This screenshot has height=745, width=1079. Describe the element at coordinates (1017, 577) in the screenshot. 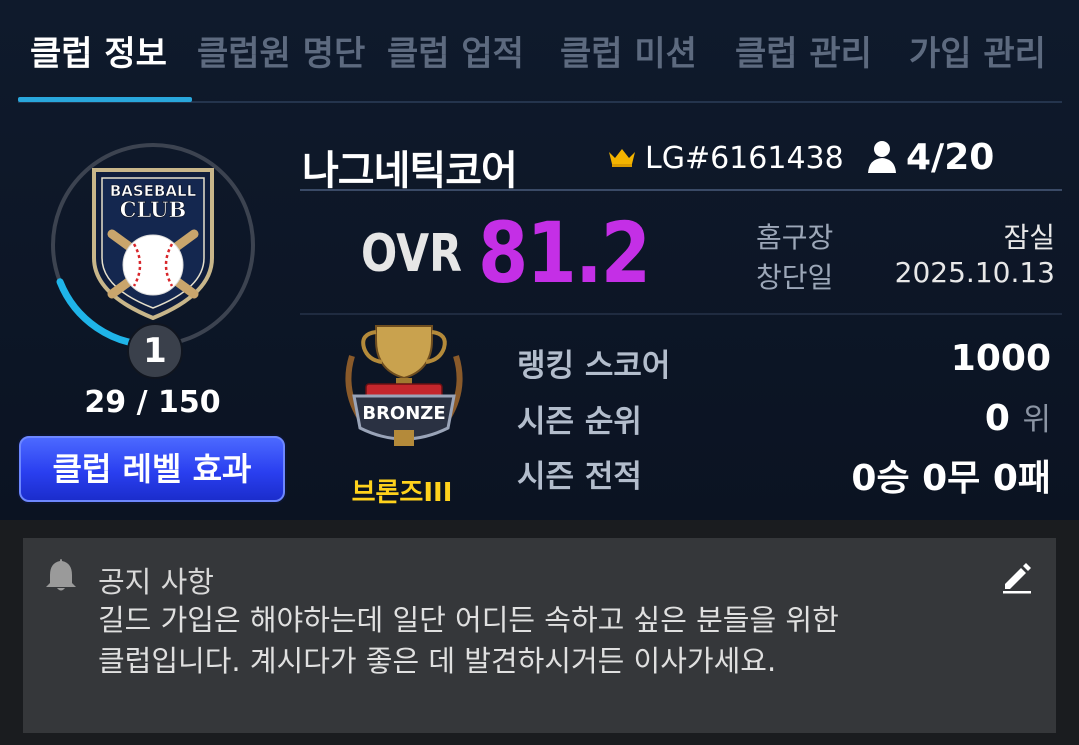

I see `pencil-icon` at that location.